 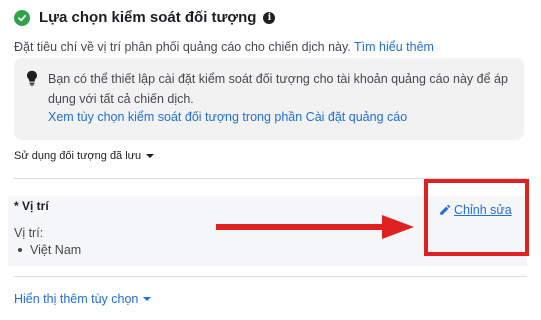 I want to click on section-header: Lựa chọn kiểm soát đối tượng i, so click(x=145, y=17).